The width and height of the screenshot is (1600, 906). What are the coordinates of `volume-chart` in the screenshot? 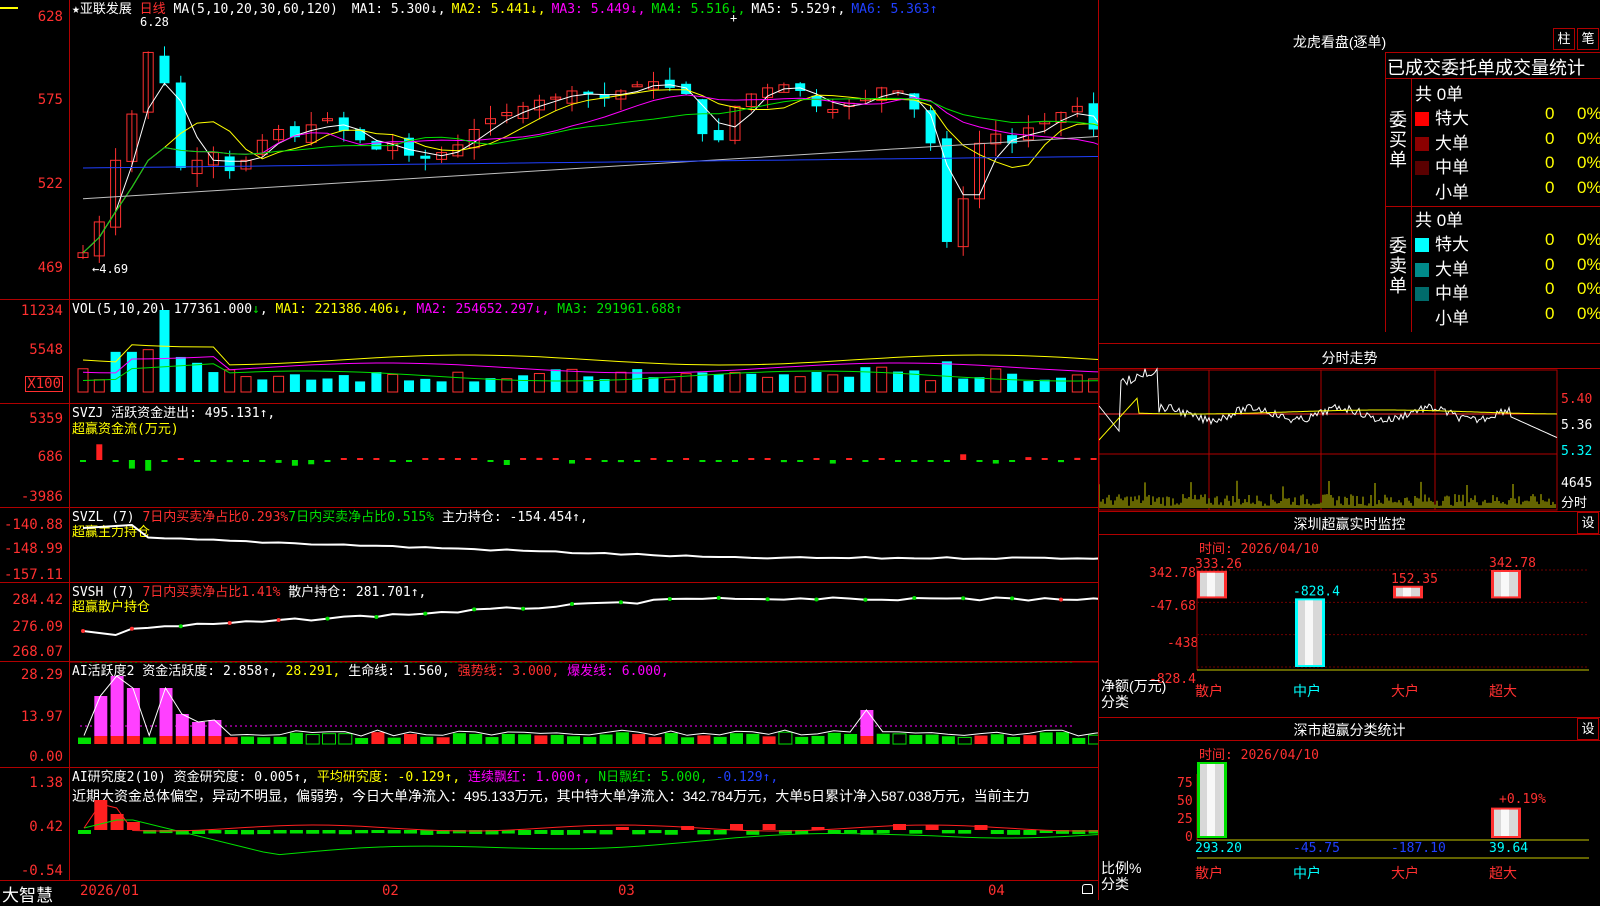 It's located at (549, 352).